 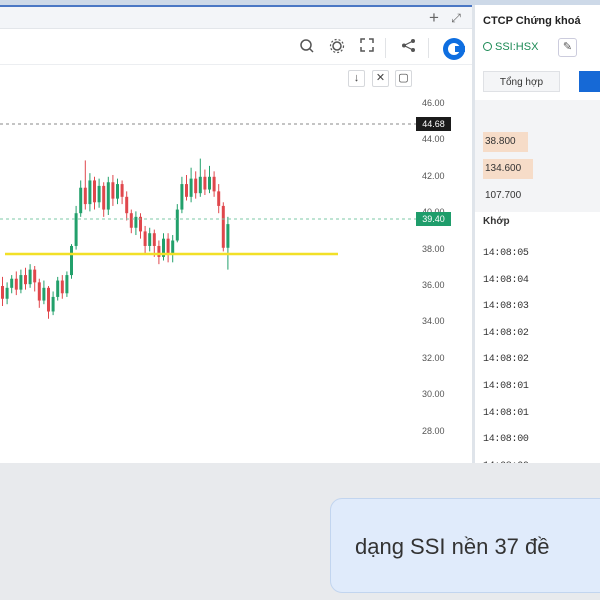 I want to click on app-logo-icon, so click(x=454, y=49).